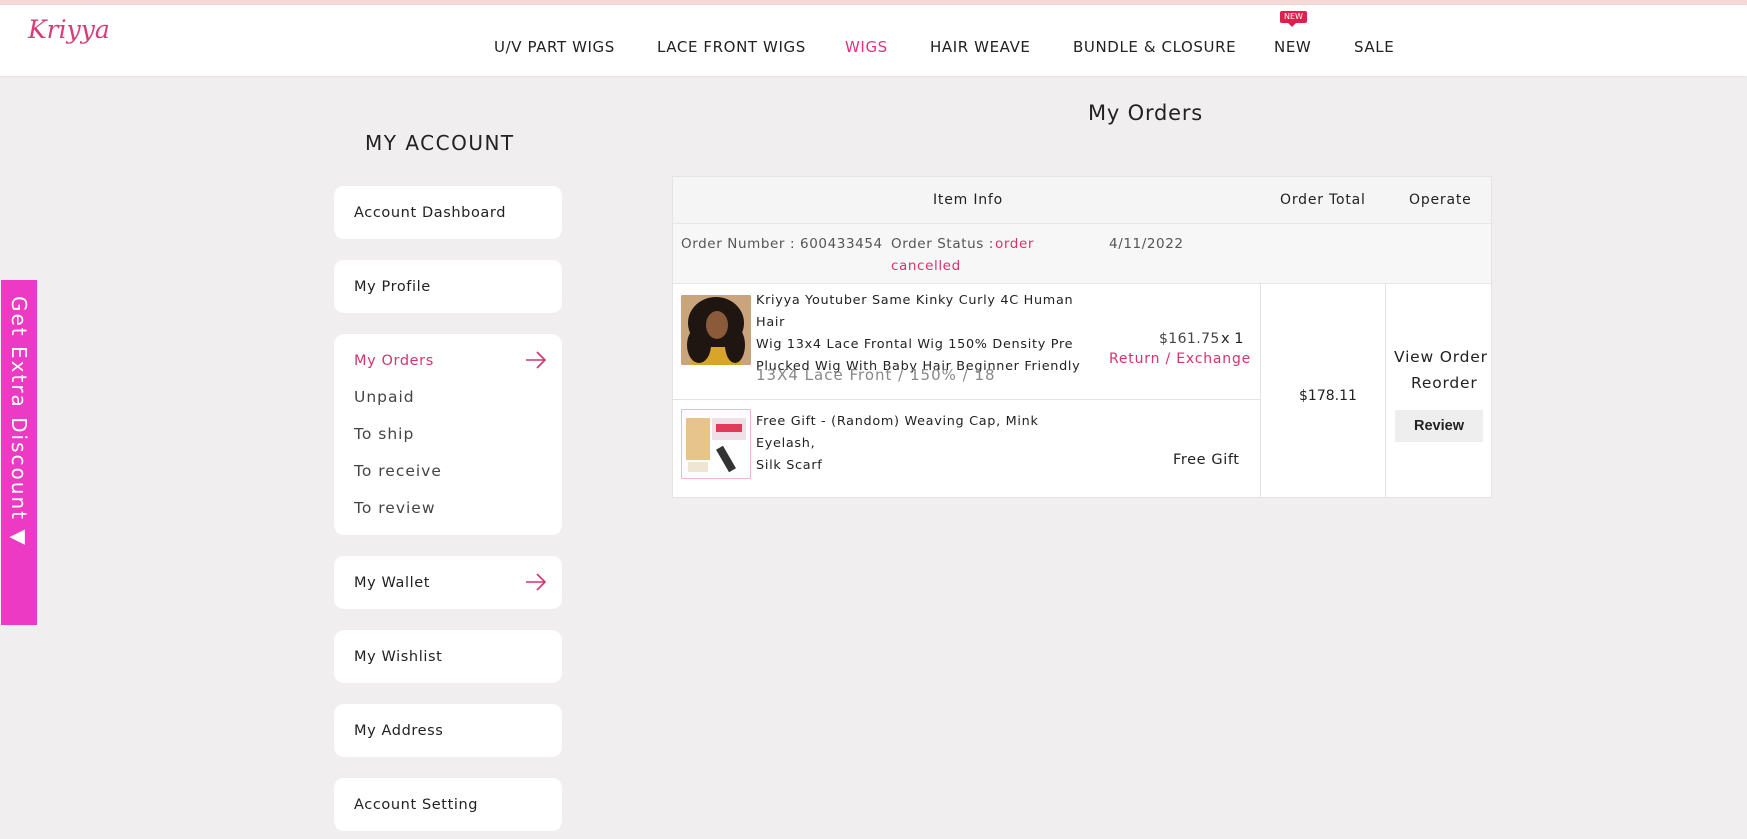 This screenshot has width=1747, height=839. I want to click on menu-card-wallet: My Wallet, so click(448, 582).